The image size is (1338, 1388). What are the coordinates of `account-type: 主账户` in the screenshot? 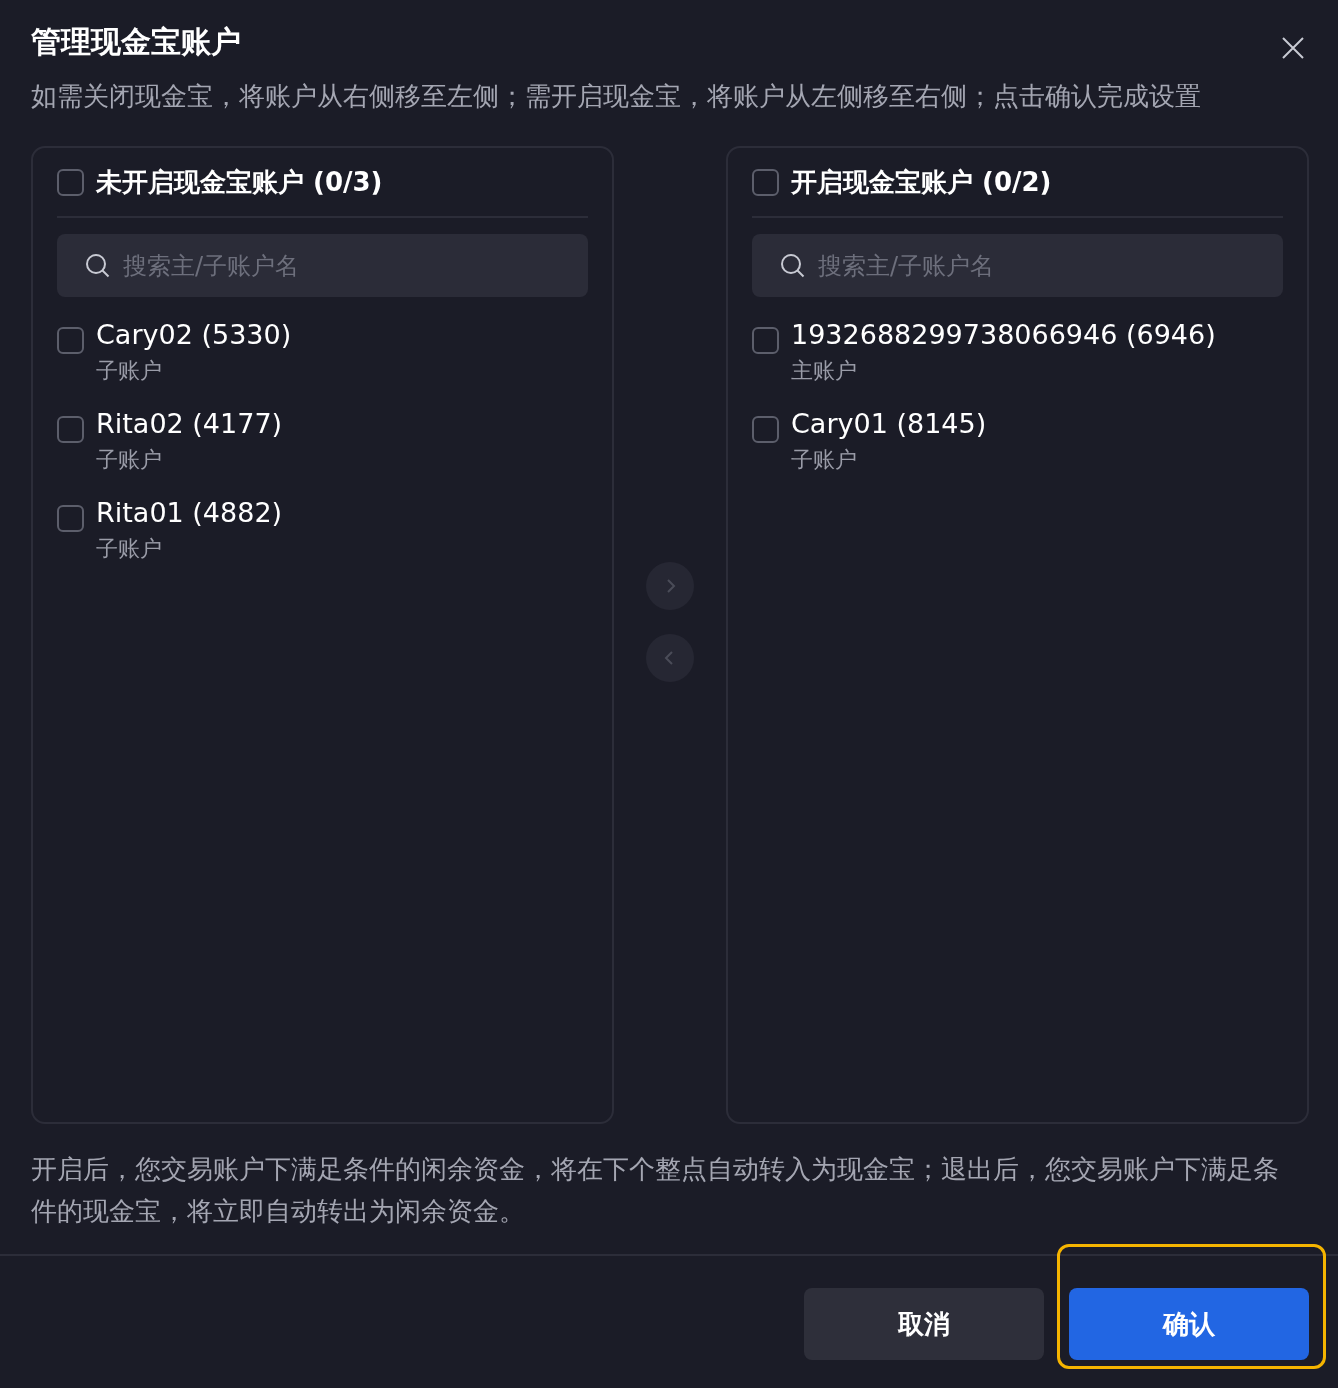 It's located at (824, 371).